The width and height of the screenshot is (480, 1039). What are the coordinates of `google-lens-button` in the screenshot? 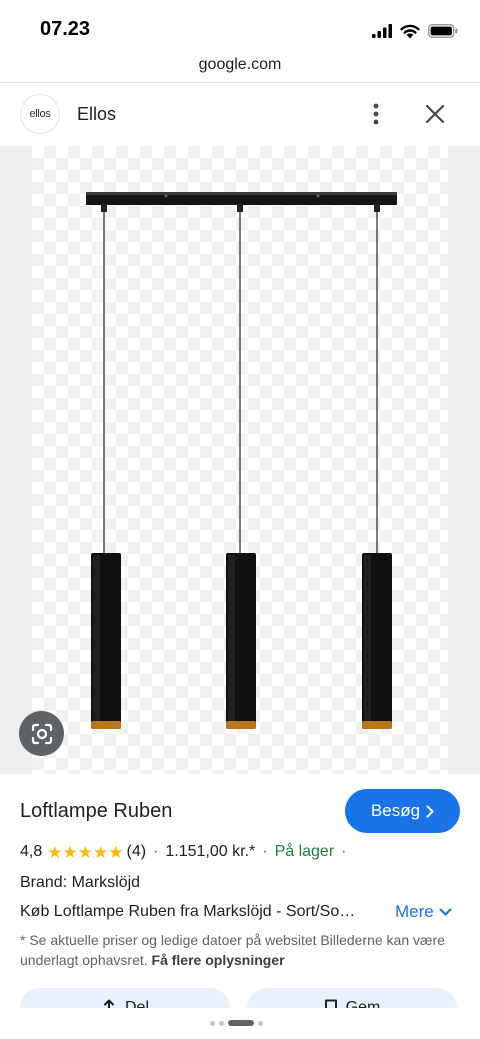 It's located at (41, 733).